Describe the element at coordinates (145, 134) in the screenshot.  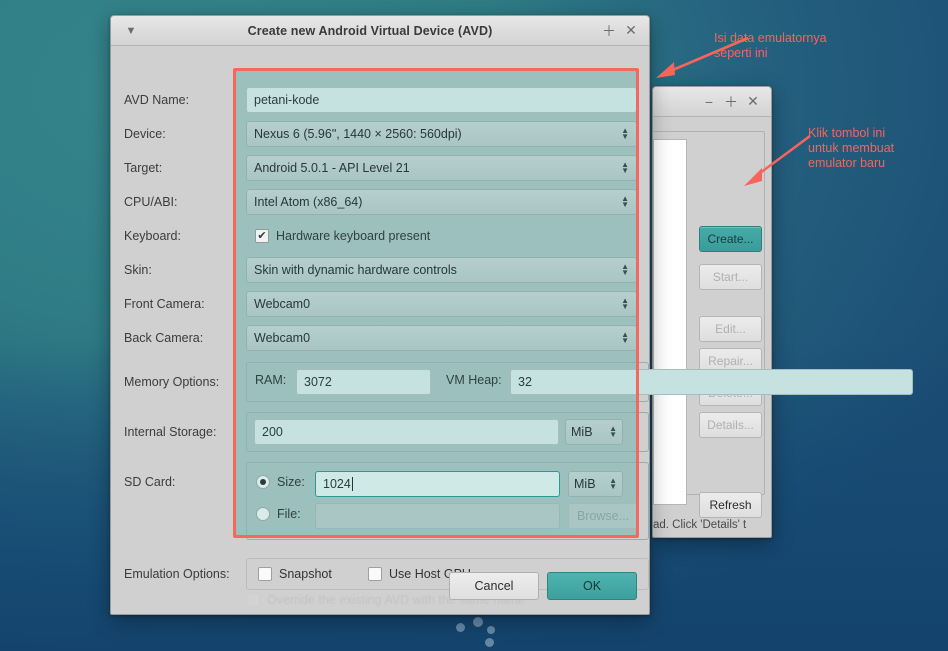
I see `device-label: Device:` at that location.